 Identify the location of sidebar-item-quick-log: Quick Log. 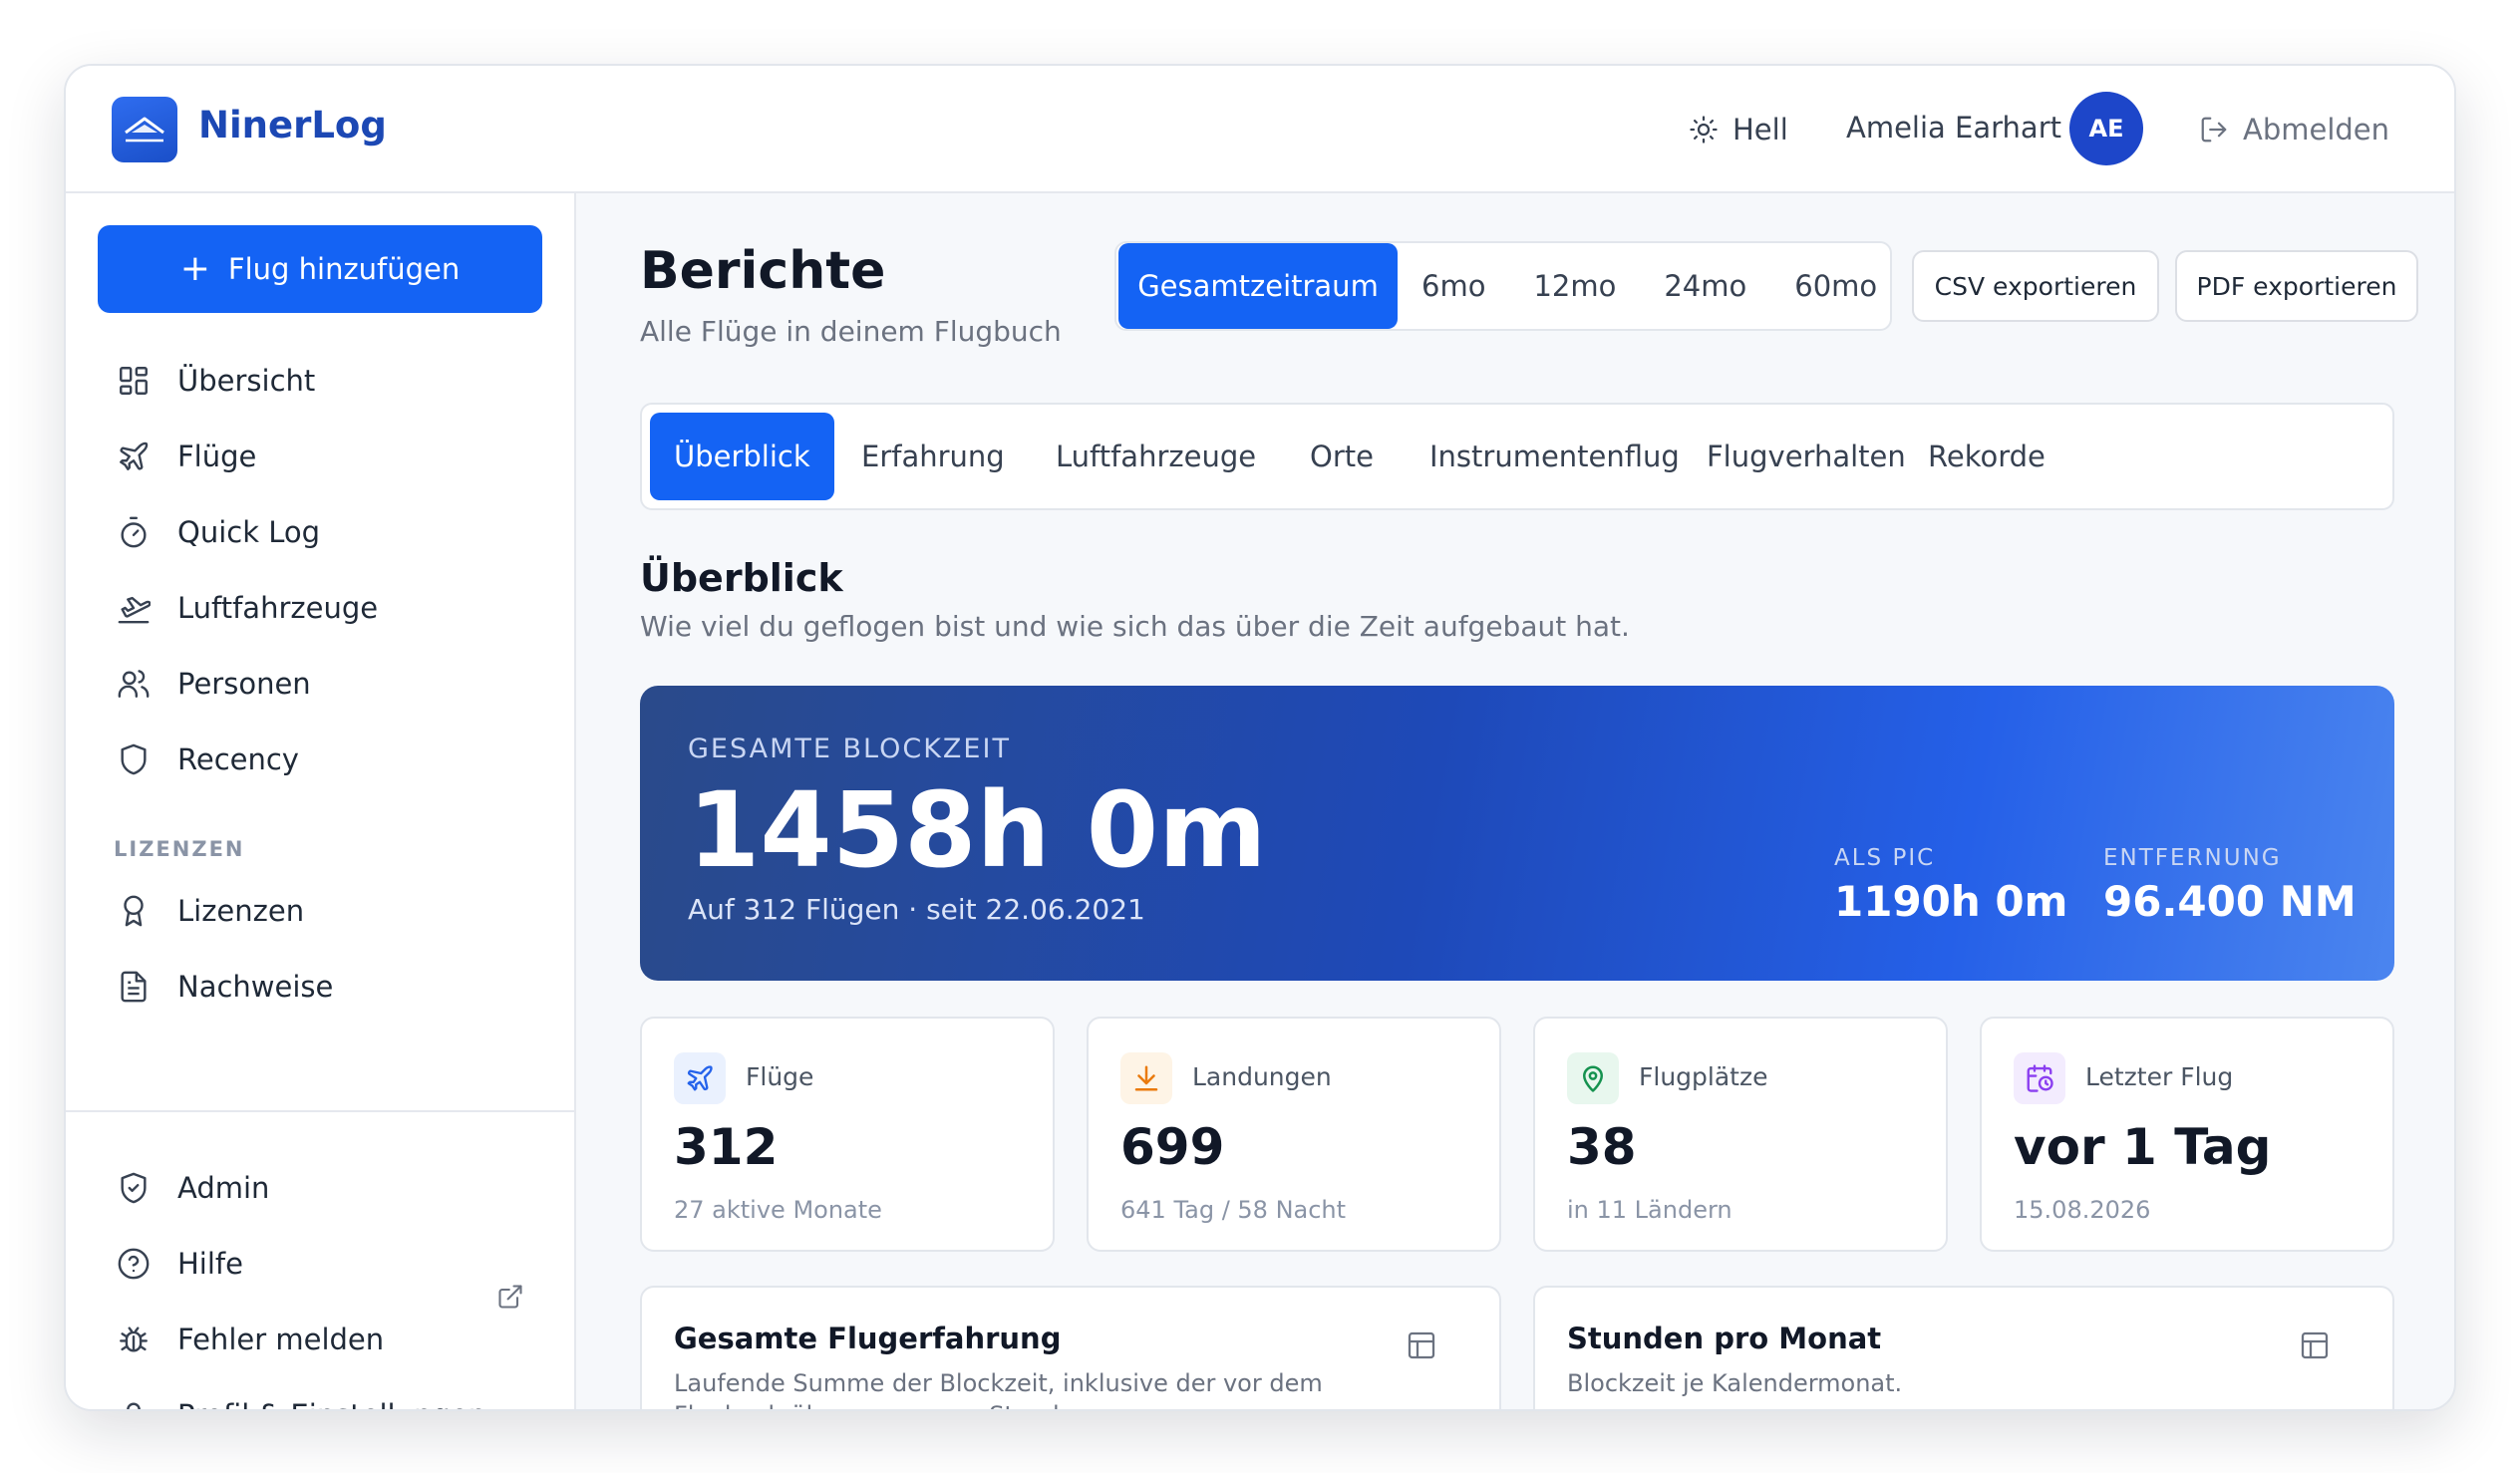
(217, 532).